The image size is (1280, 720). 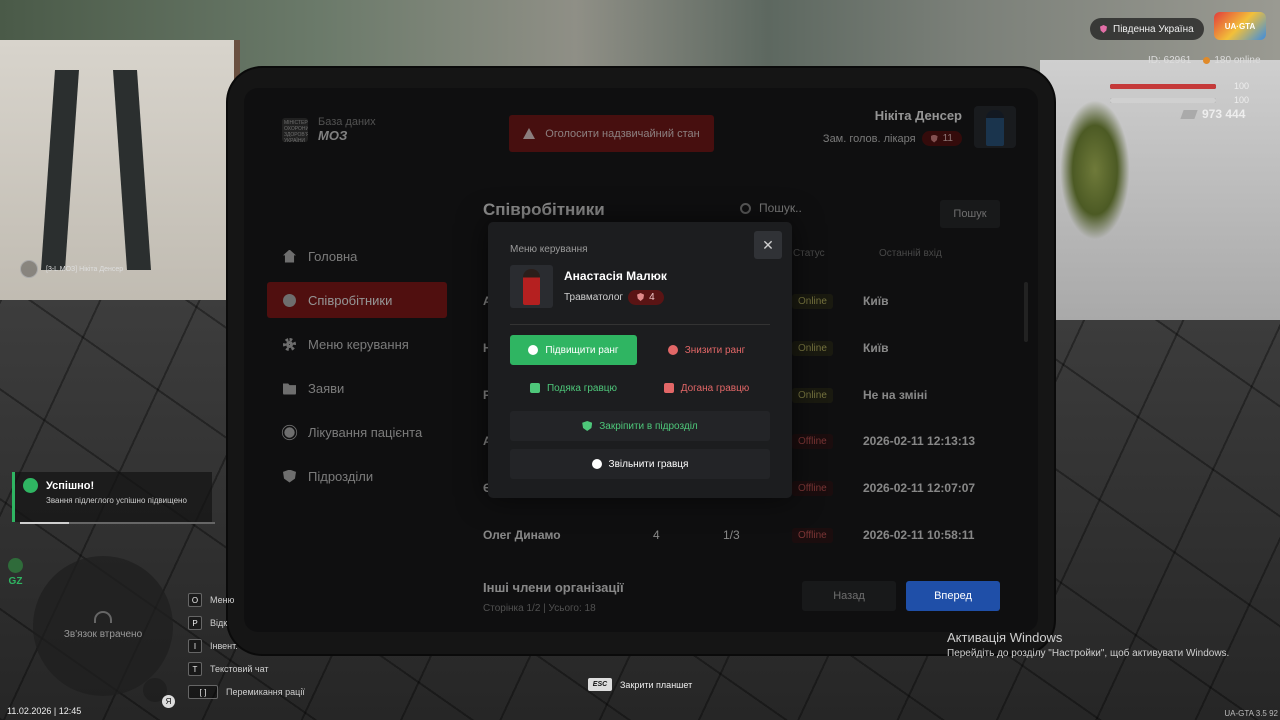 I want to click on notification-text: Звання підлеглого успішно підвищено, so click(x=116, y=500).